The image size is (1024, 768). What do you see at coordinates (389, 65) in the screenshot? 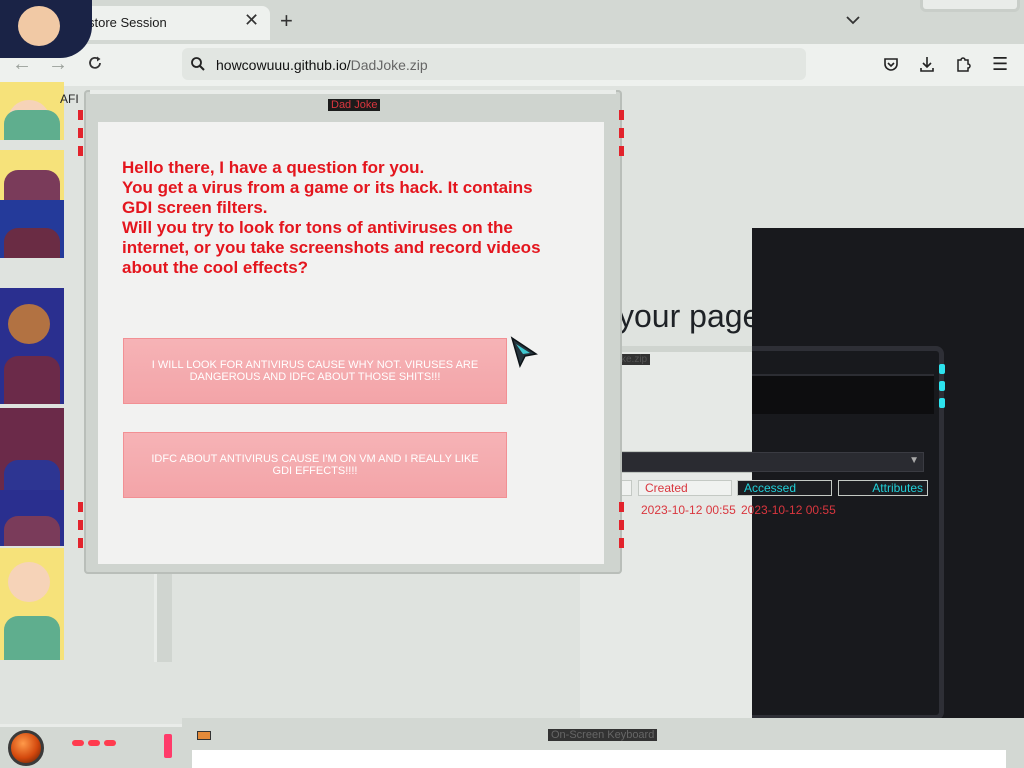
I see `url-path: DadJoke.zip` at bounding box center [389, 65].